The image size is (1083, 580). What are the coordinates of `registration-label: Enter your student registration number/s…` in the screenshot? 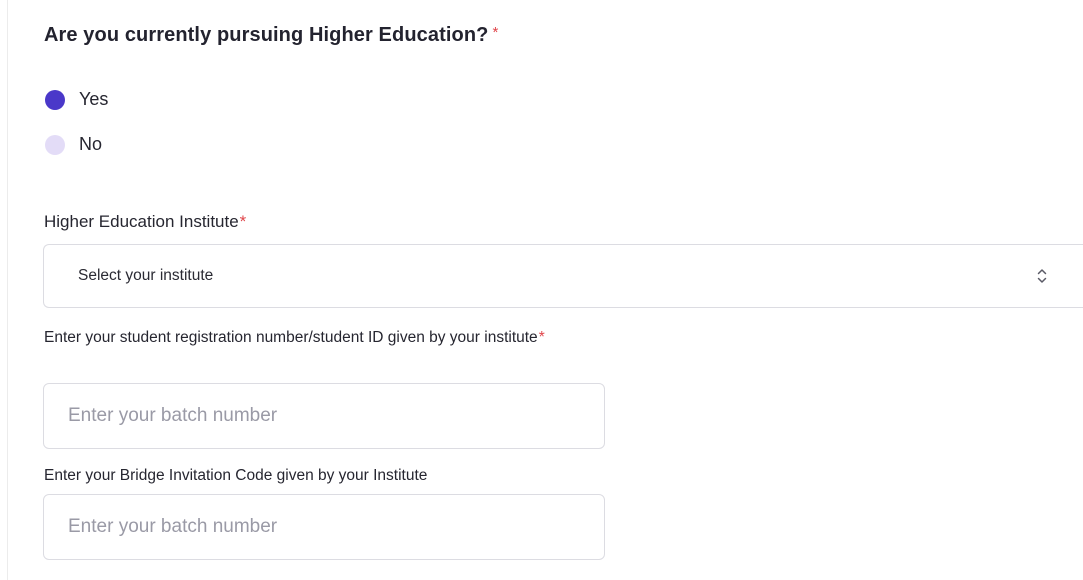 It's located at (334, 338).